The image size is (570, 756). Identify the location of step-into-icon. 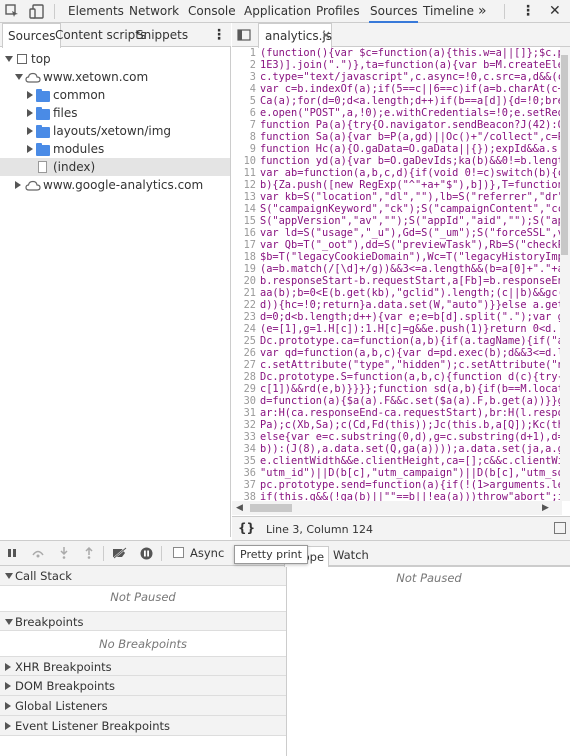
(64, 553).